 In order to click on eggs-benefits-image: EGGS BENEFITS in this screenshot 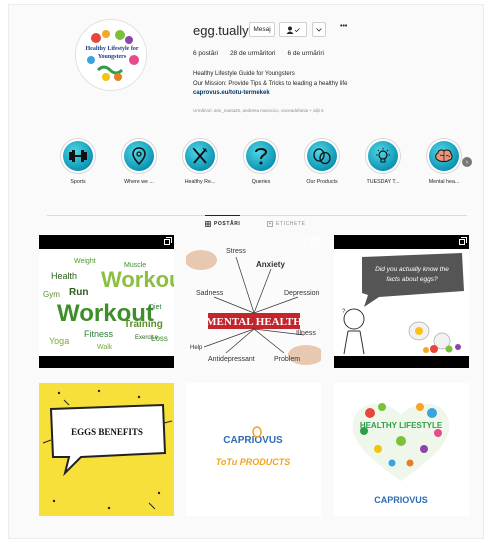, I will do `click(107, 449)`.